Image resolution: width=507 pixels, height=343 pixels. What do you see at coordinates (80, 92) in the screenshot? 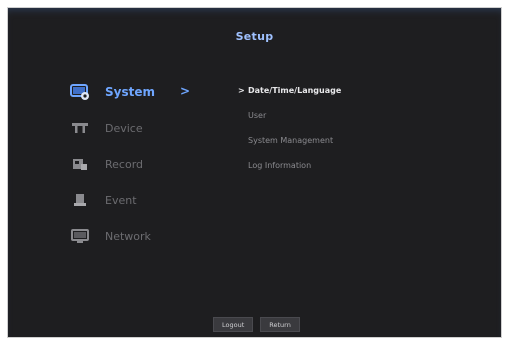
I see `monitor-gear-icon` at bounding box center [80, 92].